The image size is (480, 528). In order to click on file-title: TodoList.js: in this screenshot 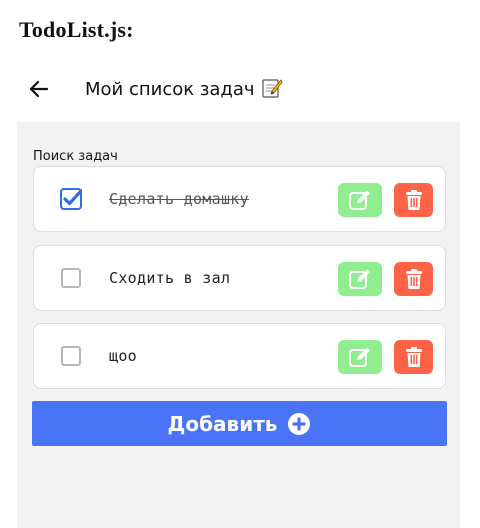, I will do `click(76, 29)`.